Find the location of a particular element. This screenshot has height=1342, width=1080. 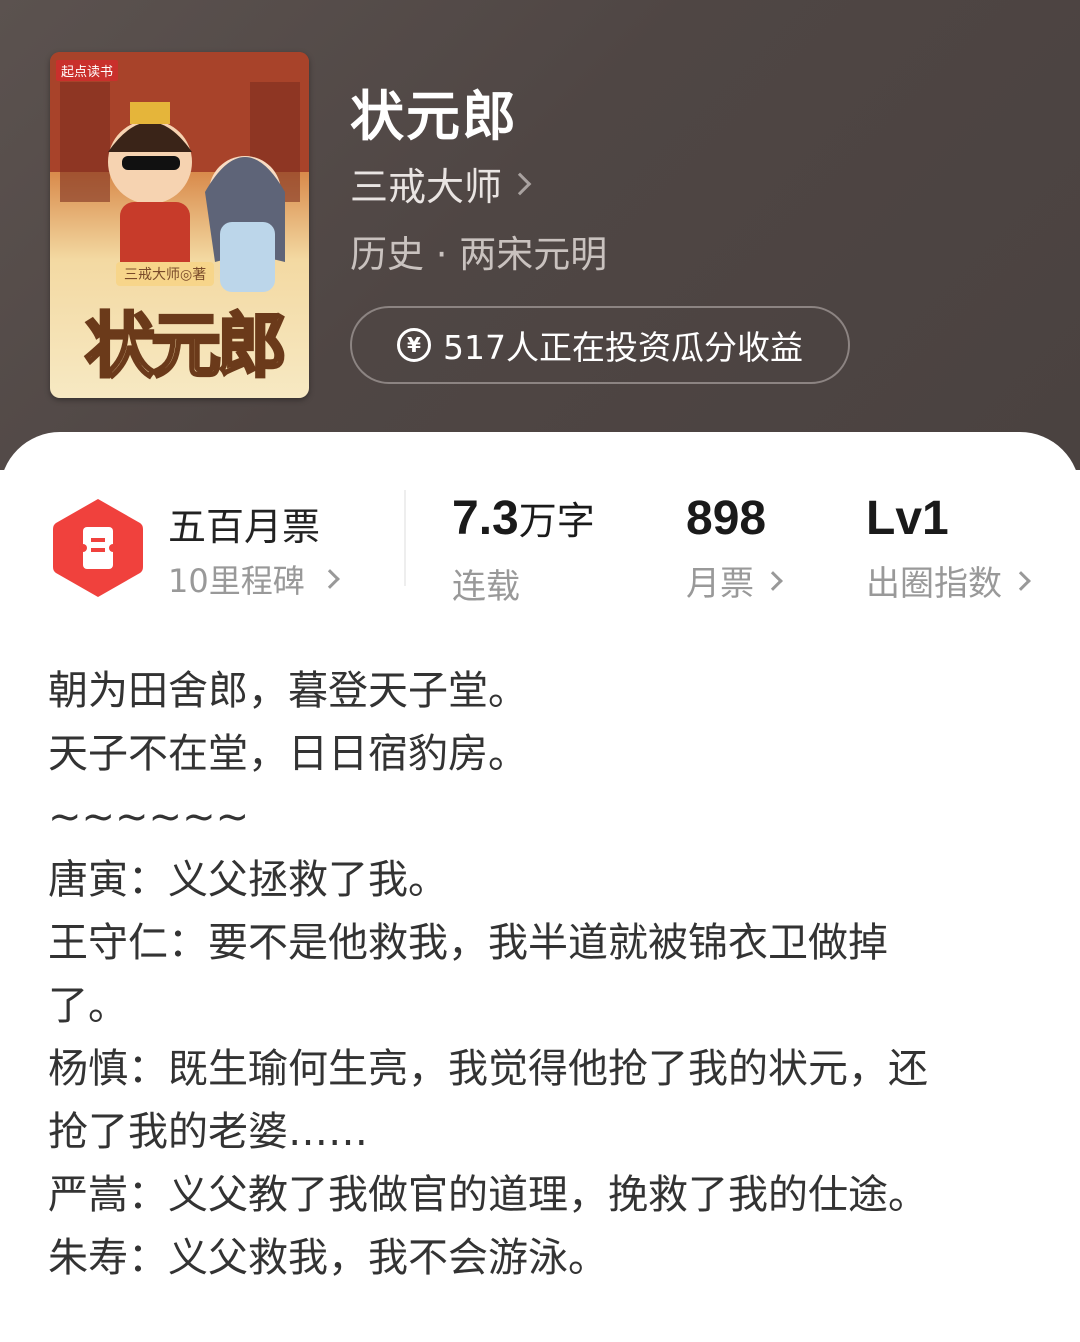

description-line: 王守仁：要不是他救我，我半道就被锦衣卫做掉 is located at coordinates (468, 943).